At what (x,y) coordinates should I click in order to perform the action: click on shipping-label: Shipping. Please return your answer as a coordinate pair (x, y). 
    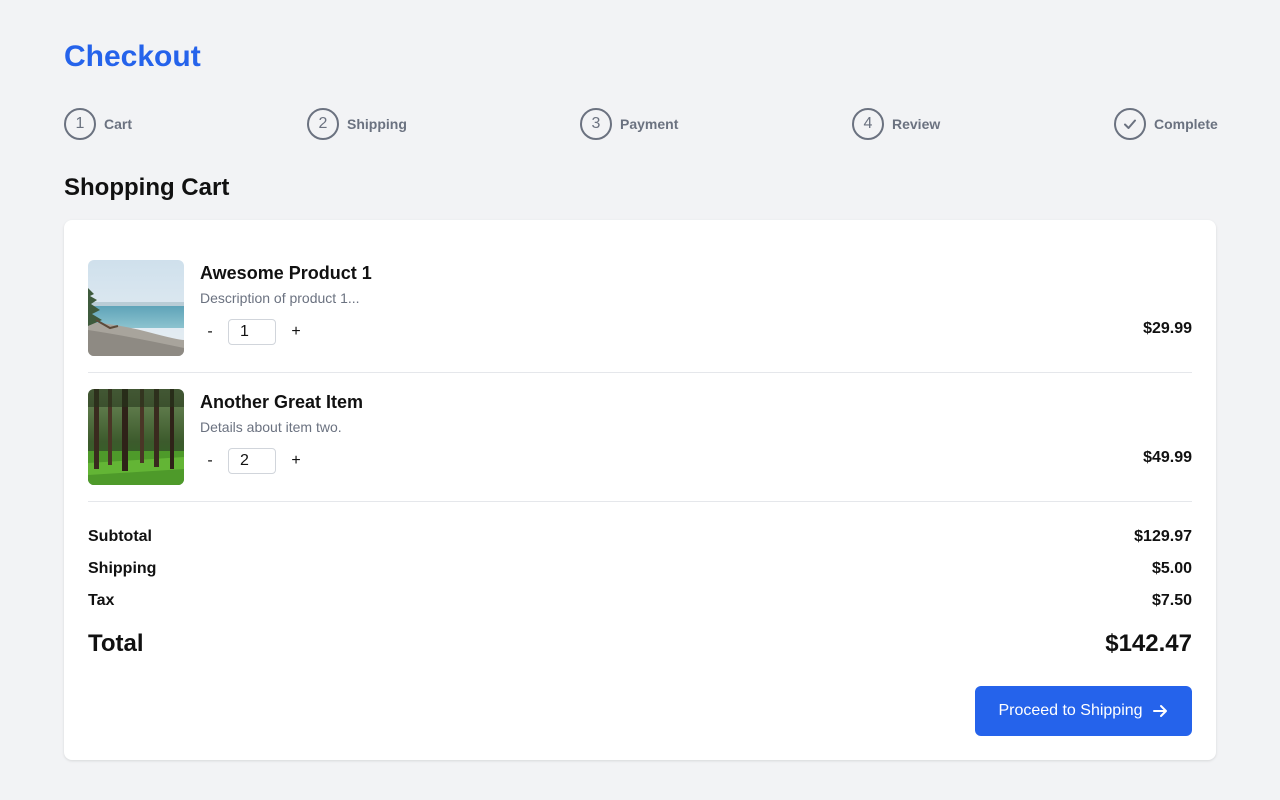
    Looking at the image, I should click on (122, 568).